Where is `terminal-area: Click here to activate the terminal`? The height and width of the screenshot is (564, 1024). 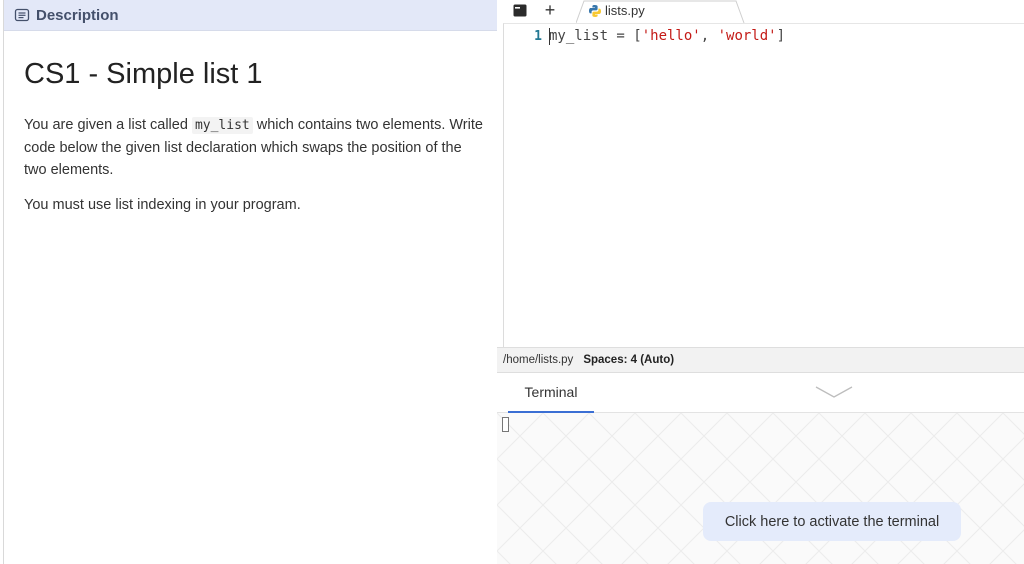
terminal-area: Click here to activate the terminal is located at coordinates (760, 488).